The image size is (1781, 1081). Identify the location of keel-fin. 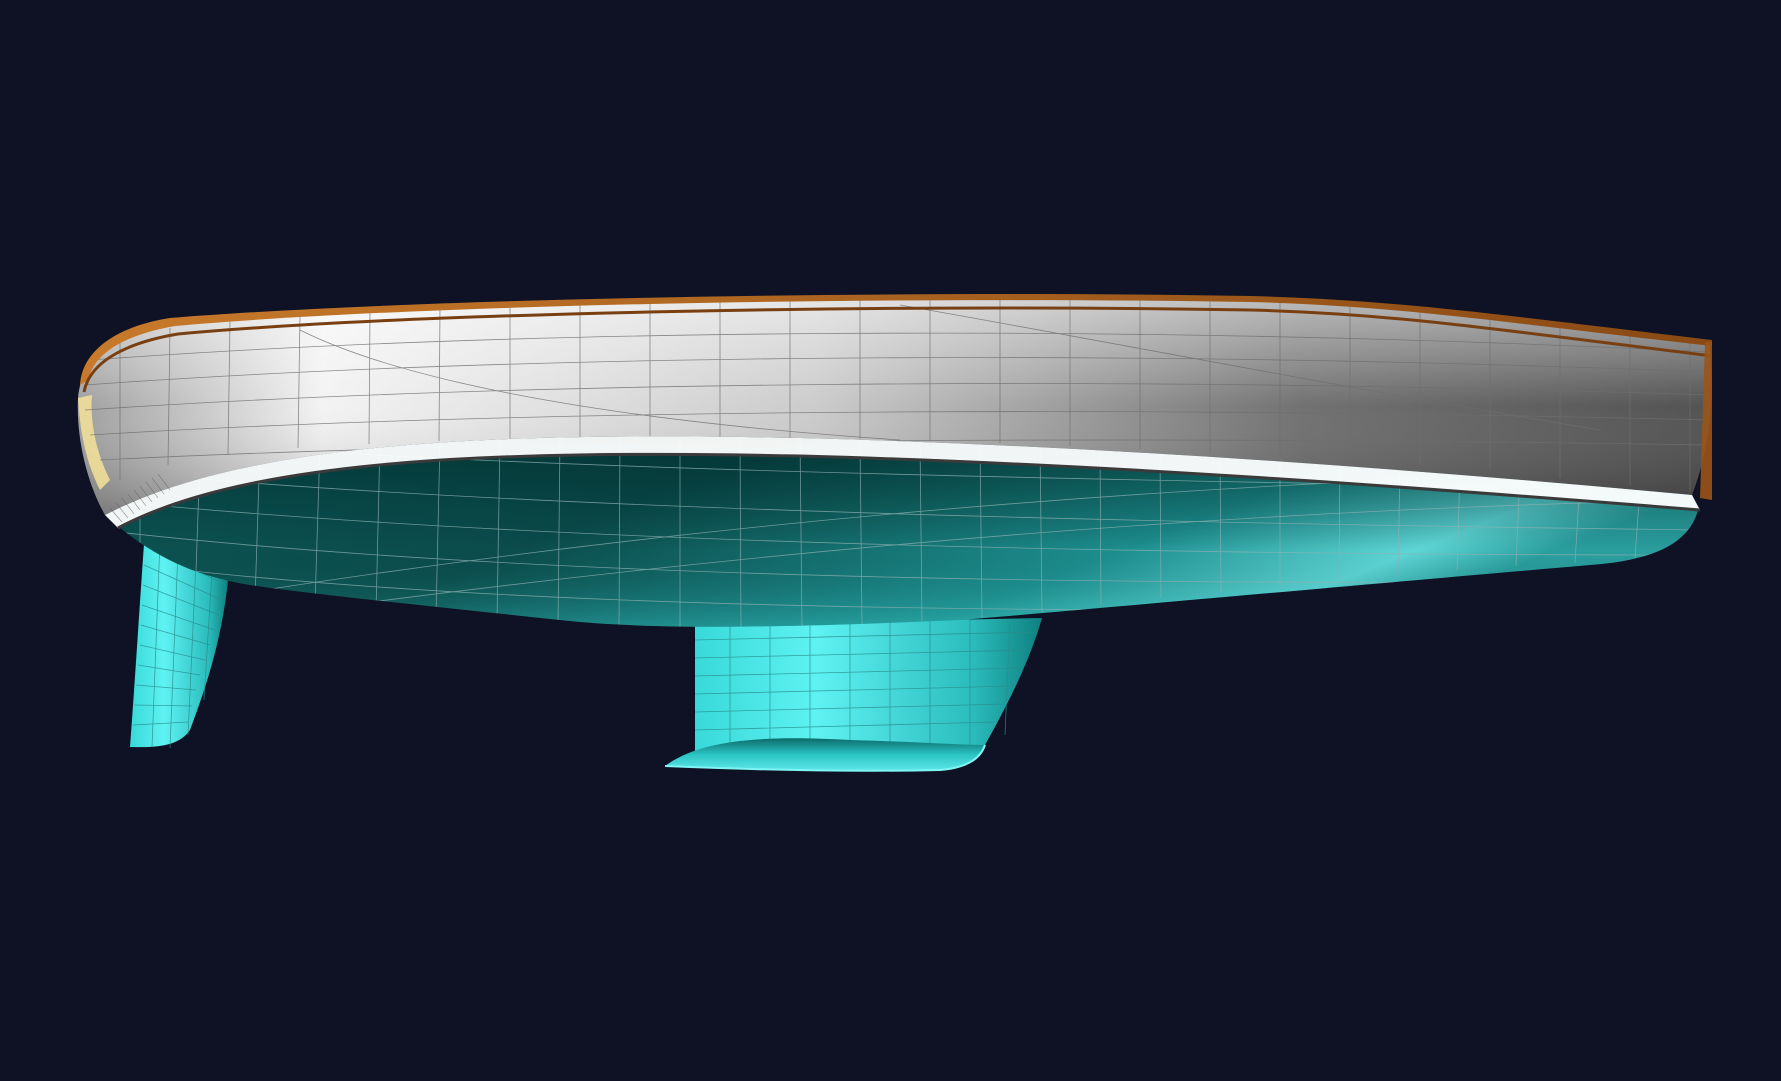
(868, 686).